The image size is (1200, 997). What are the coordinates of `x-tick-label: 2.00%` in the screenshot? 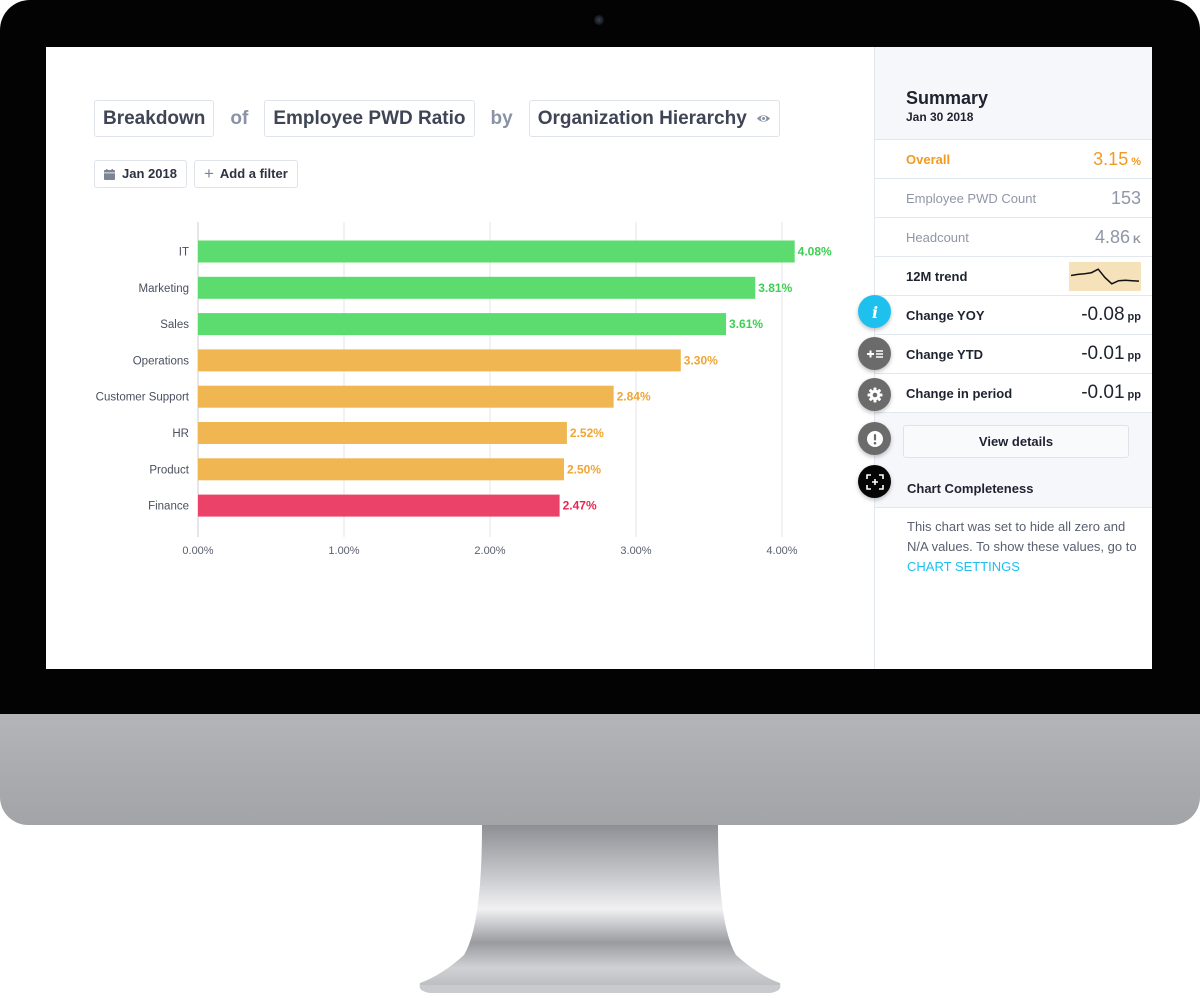 It's located at (489, 551).